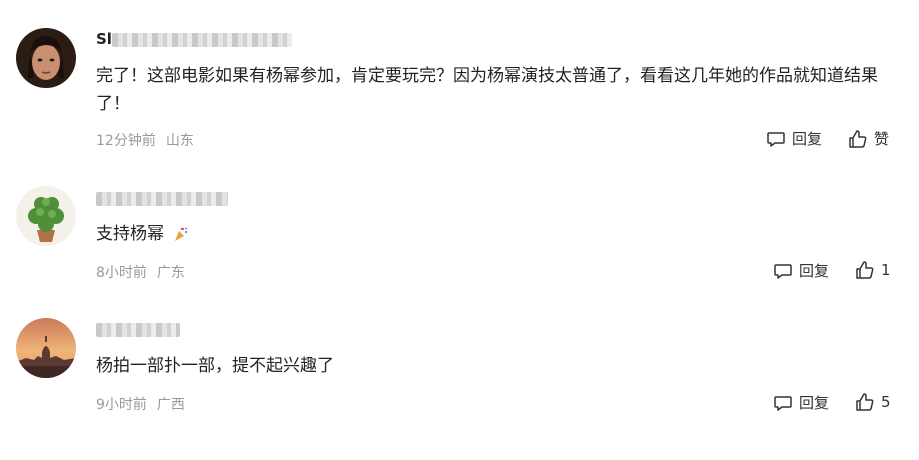 This screenshot has height=460, width=919. I want to click on comment-location: 广东, so click(170, 273).